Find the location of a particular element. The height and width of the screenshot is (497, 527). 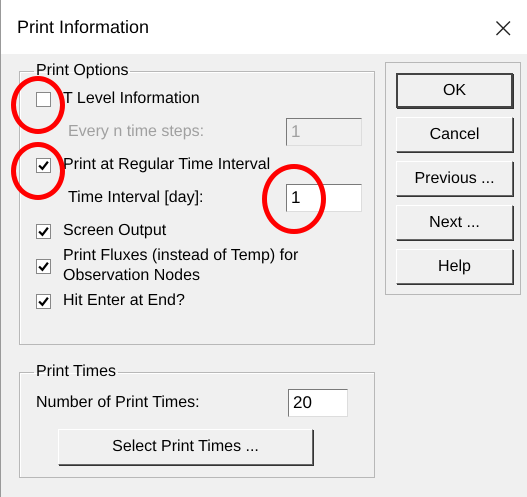

field-label: Time Interval [day]: is located at coordinates (136, 198).